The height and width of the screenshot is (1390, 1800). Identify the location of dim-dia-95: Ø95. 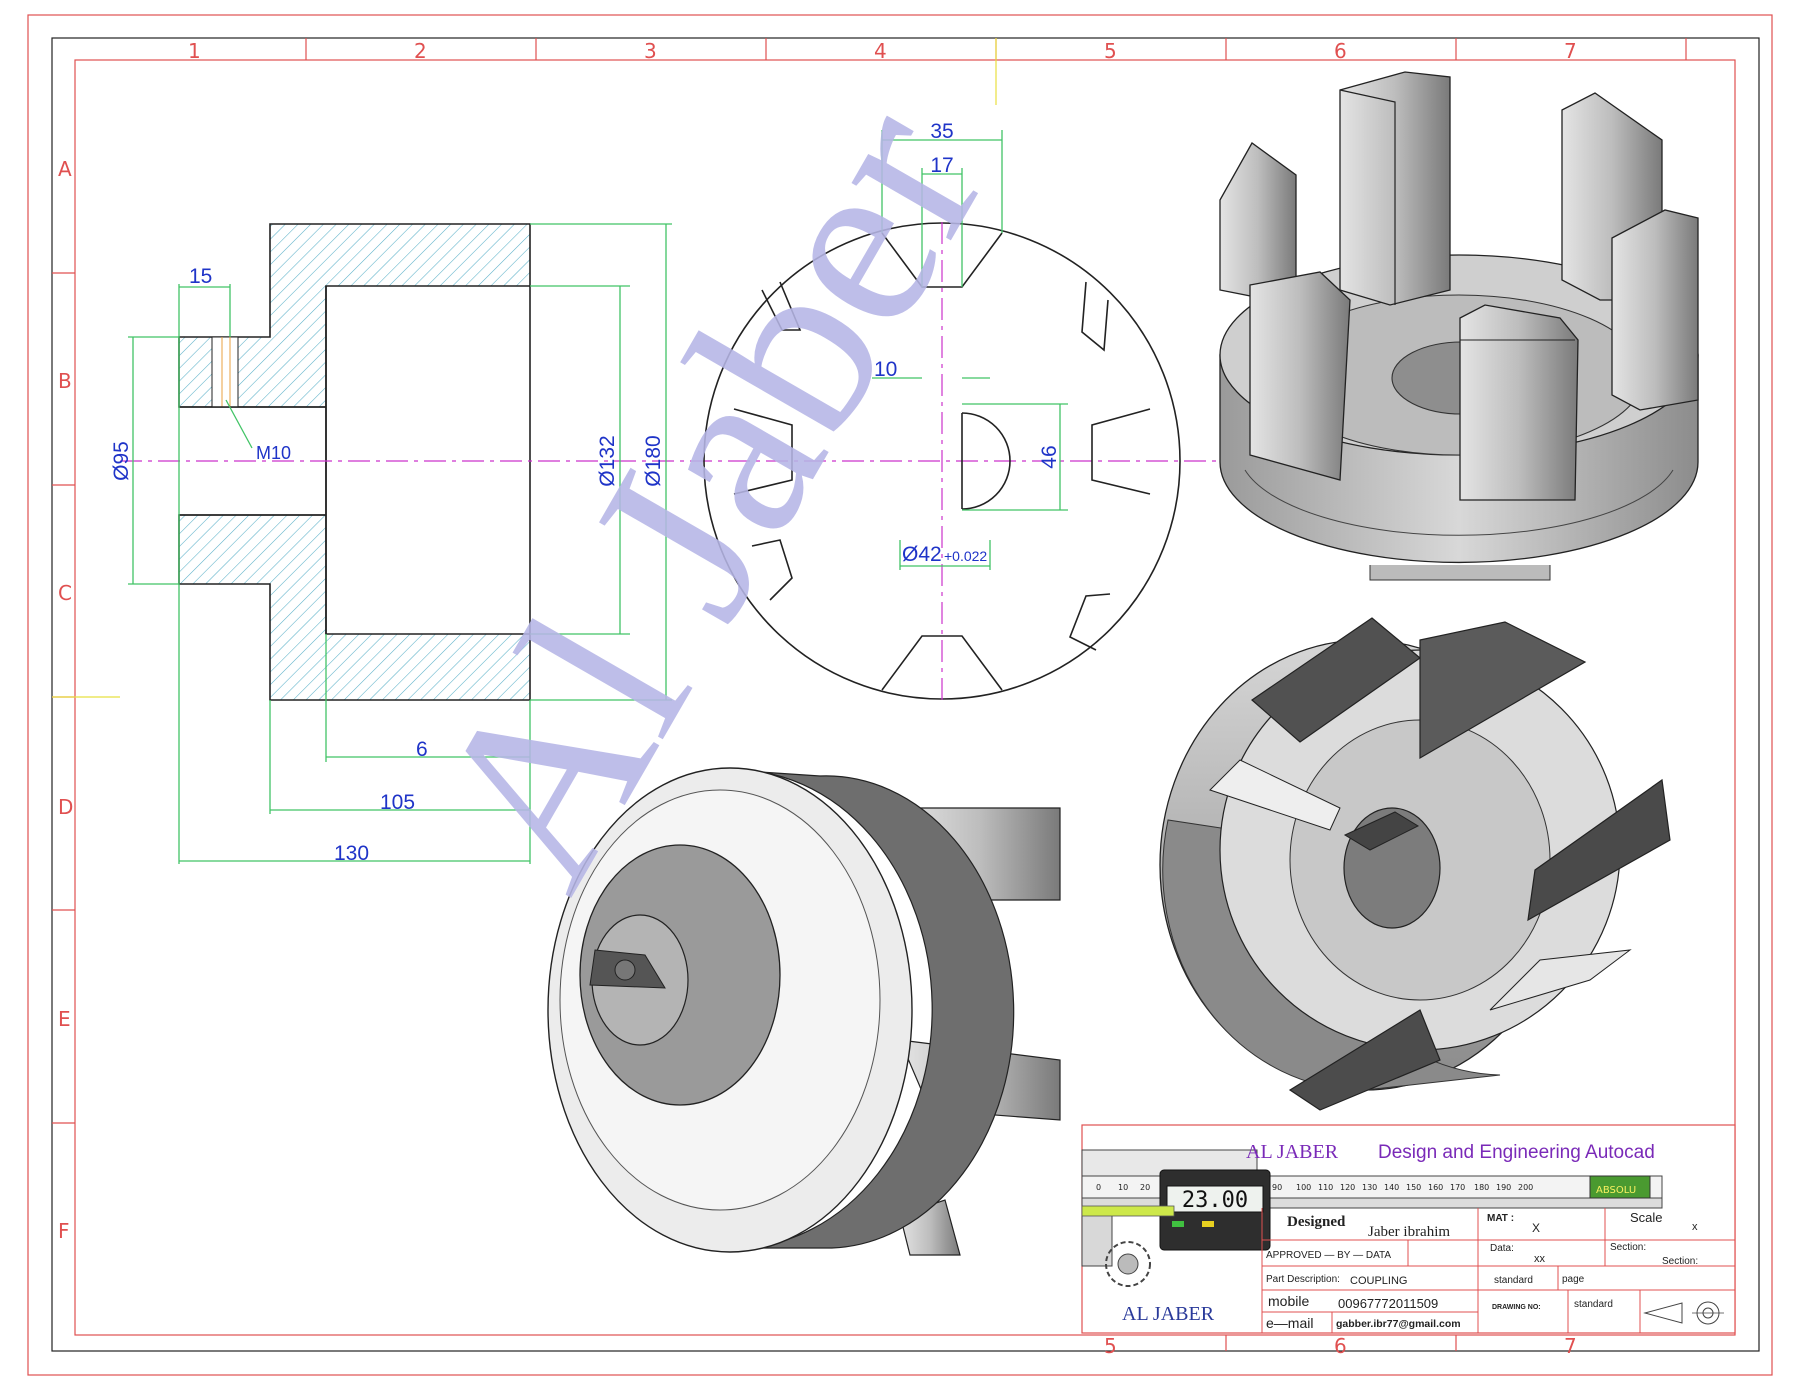
(121, 461).